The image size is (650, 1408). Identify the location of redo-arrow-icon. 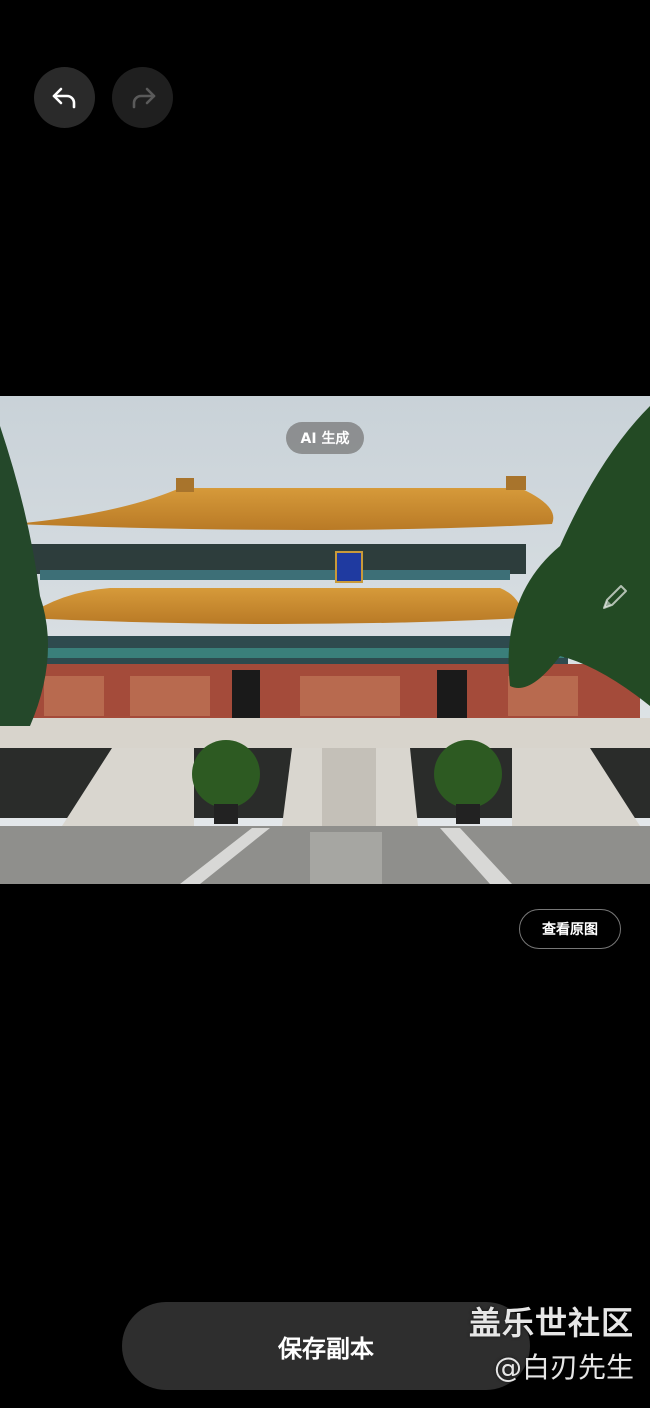
(143, 97).